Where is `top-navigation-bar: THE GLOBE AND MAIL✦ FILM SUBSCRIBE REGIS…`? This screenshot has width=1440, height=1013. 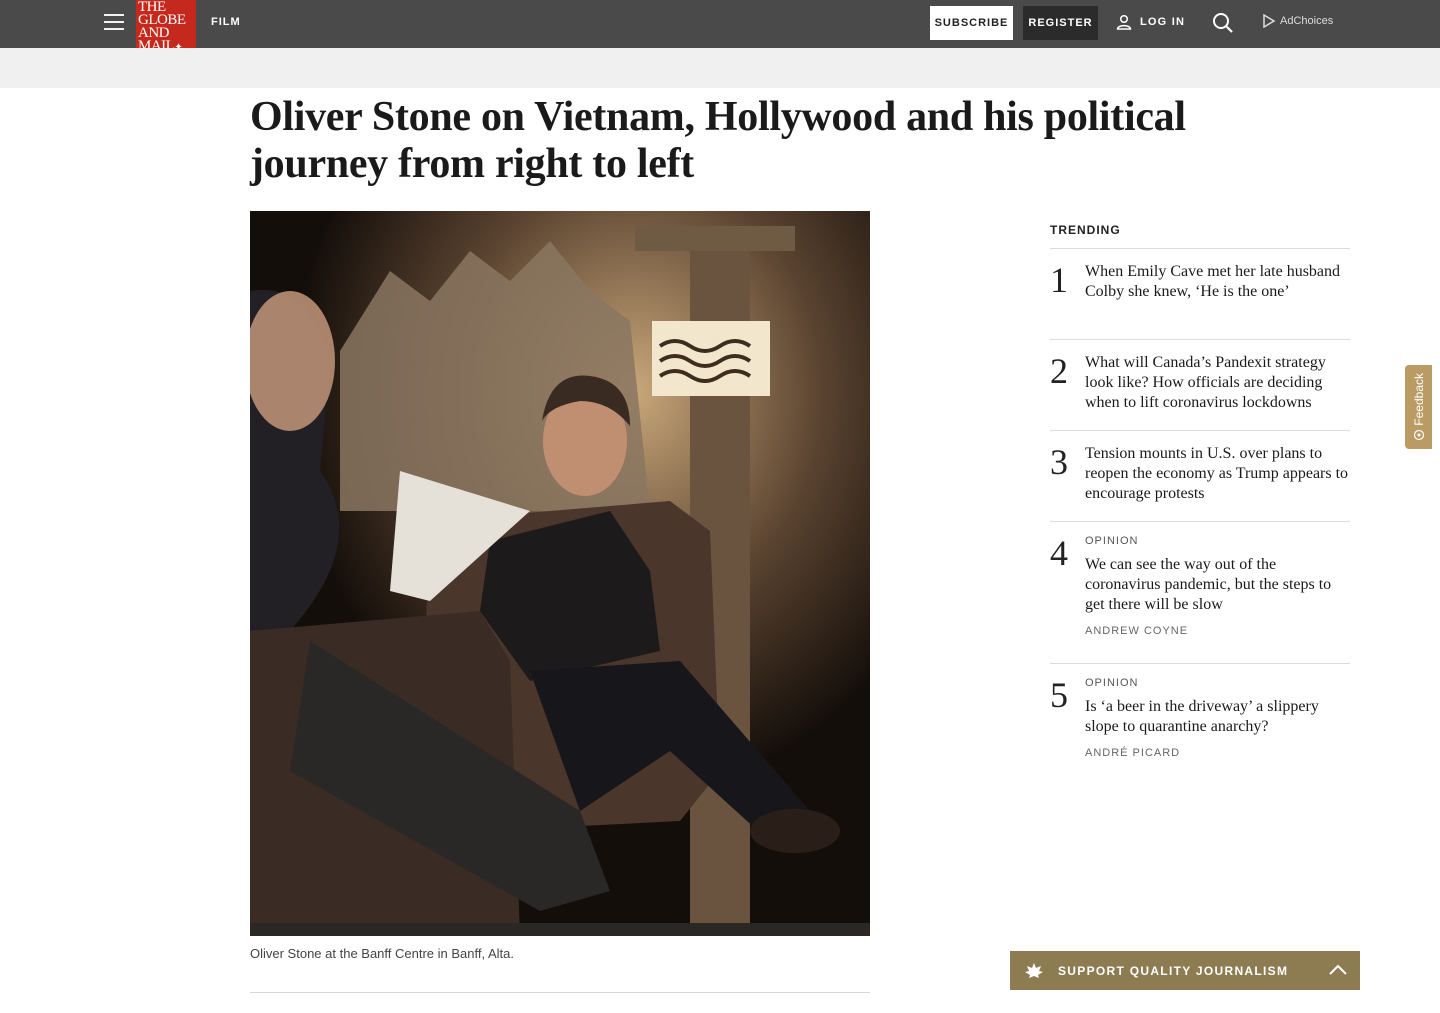 top-navigation-bar: THE GLOBE AND MAIL✦ FILM SUBSCRIBE REGIS… is located at coordinates (720, 29).